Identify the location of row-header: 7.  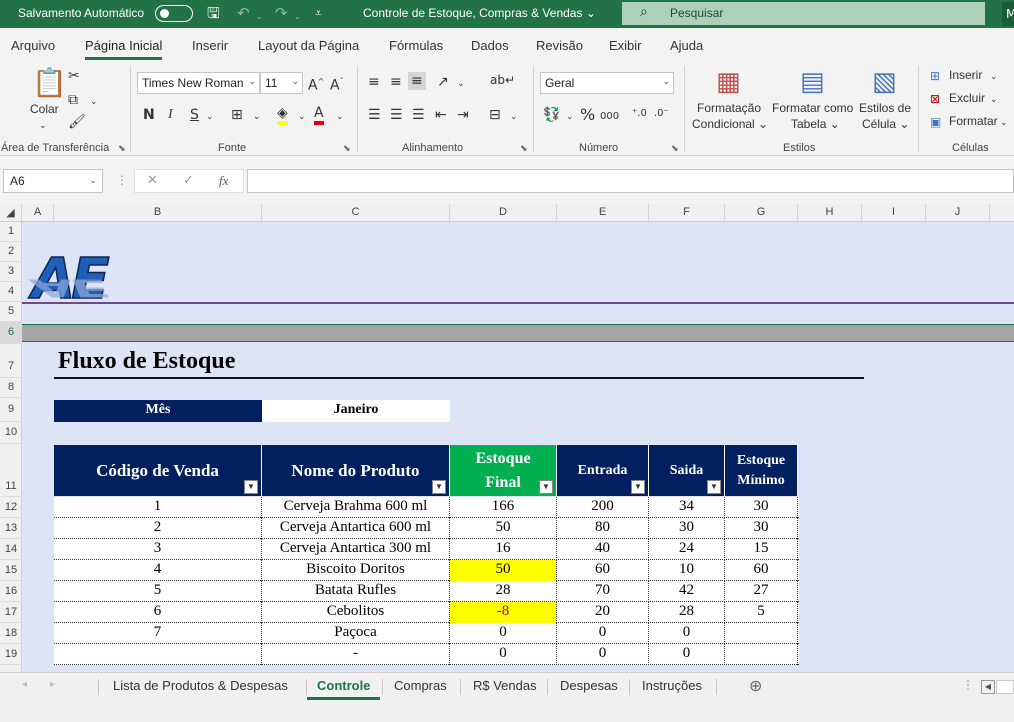
(11, 361).